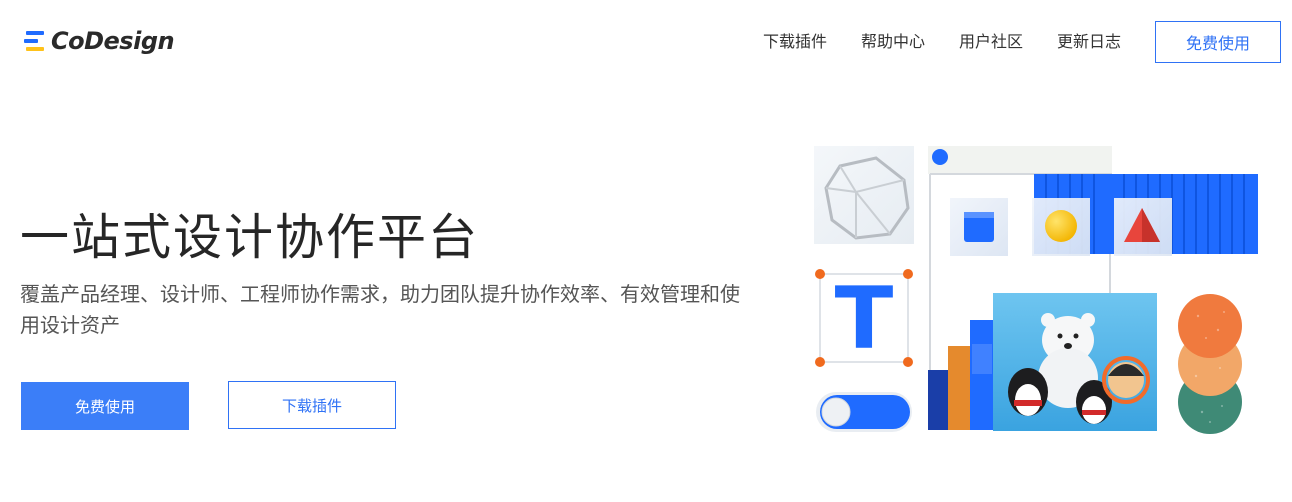 Image resolution: width=1292 pixels, height=502 pixels. What do you see at coordinates (1061, 227) in the screenshot?
I see `sphere-icon` at bounding box center [1061, 227].